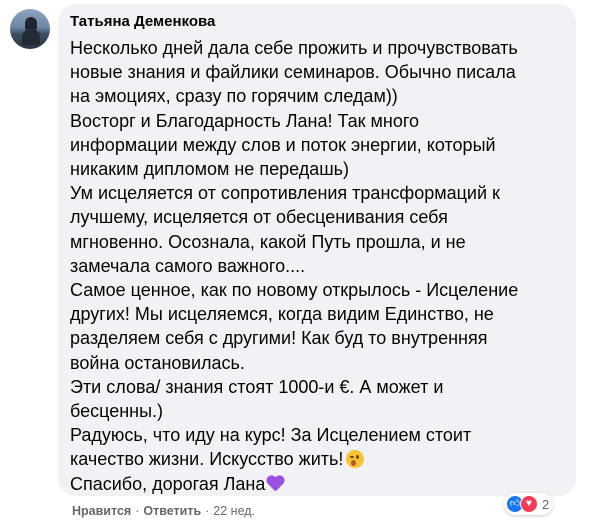 This screenshot has height=530, width=605. What do you see at coordinates (210, 169) in the screenshot?
I see `comment-line: никаким дипломом не передашь)` at bounding box center [210, 169].